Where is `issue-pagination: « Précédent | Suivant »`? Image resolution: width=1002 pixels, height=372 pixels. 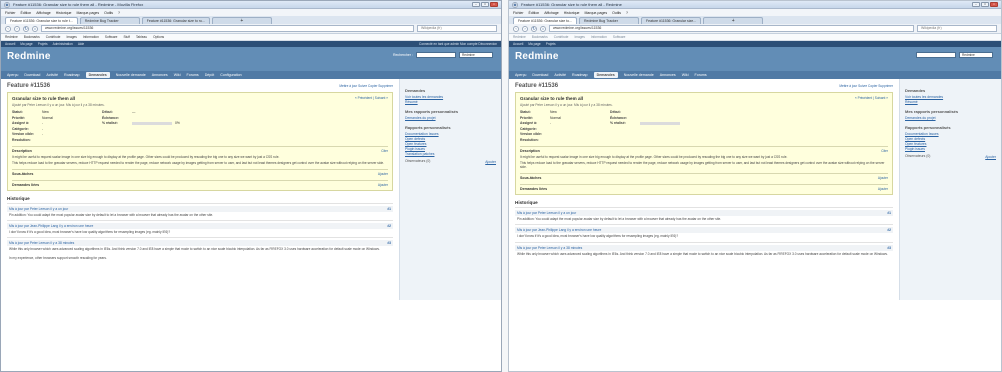
issue-pagination: « Précédent | Suivant » is located at coordinates (871, 98).